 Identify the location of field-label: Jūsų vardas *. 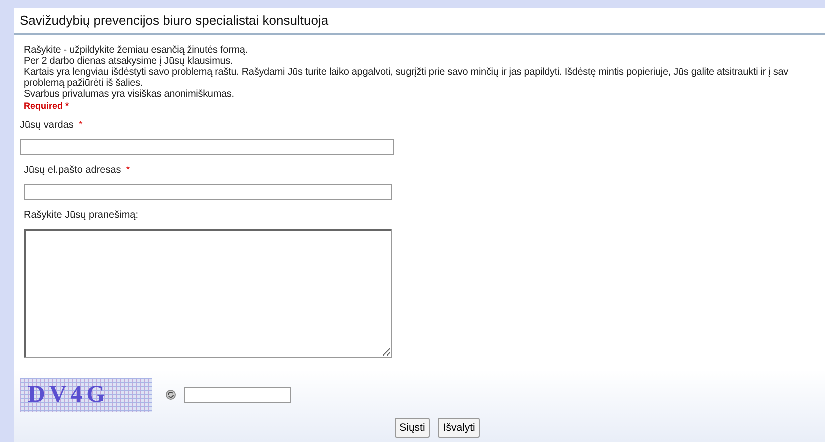
(52, 125).